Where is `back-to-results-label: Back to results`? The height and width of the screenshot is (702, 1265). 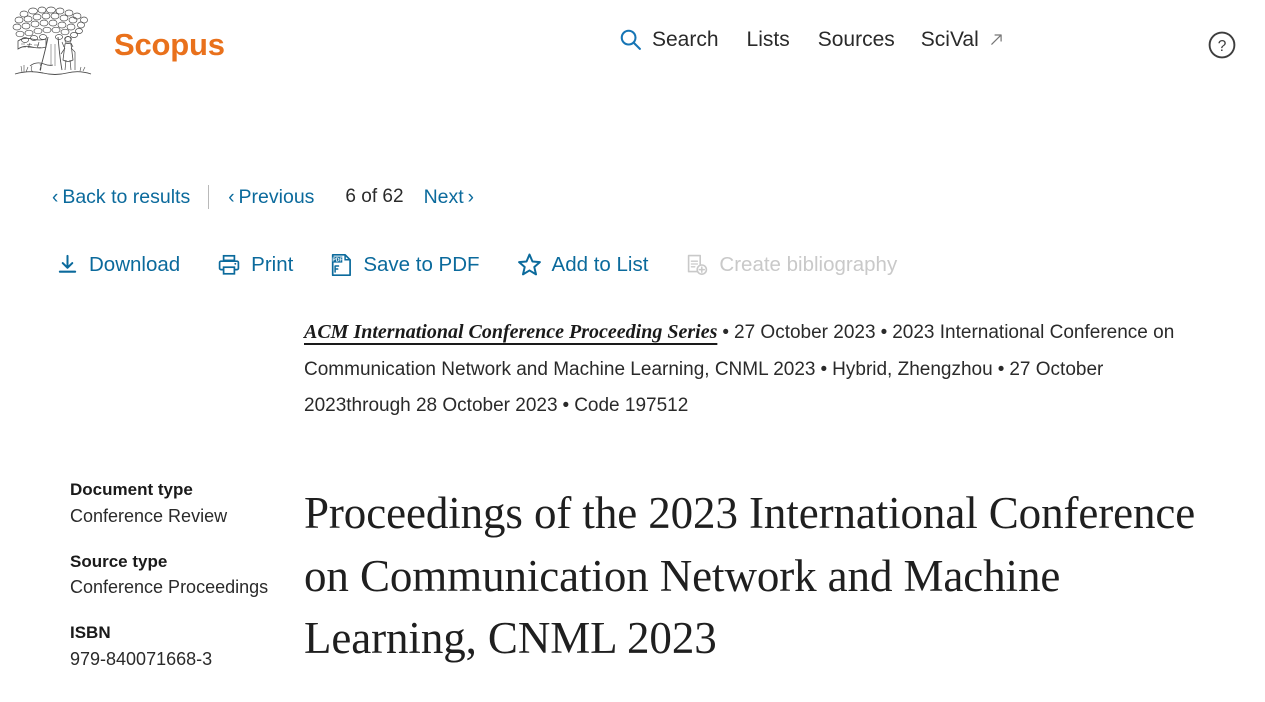
back-to-results-label: Back to results is located at coordinates (126, 196).